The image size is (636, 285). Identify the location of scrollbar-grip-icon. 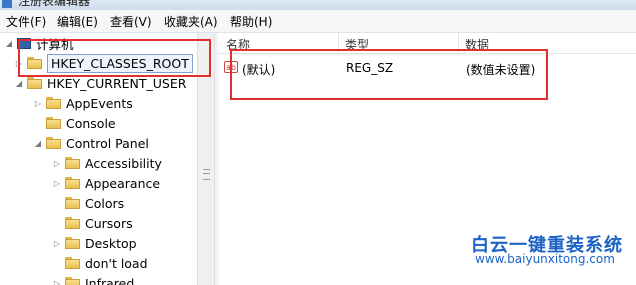
(206, 174).